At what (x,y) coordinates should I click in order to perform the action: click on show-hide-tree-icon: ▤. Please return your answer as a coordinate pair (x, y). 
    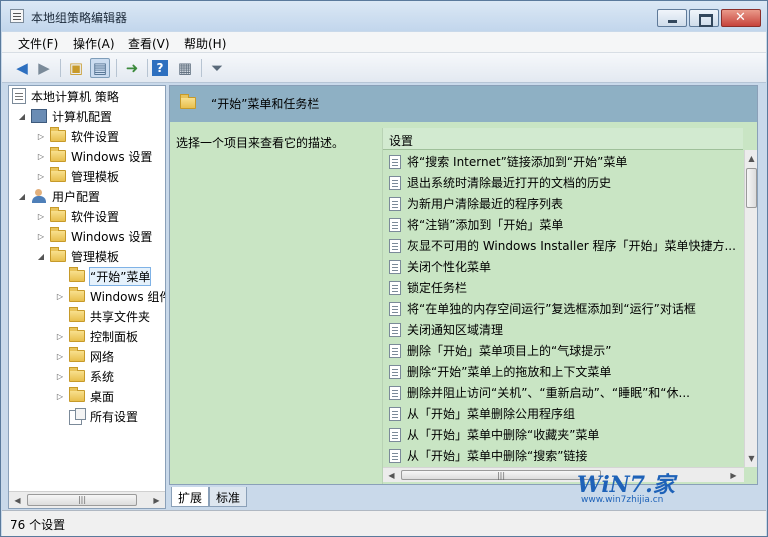
    Looking at the image, I should click on (100, 68).